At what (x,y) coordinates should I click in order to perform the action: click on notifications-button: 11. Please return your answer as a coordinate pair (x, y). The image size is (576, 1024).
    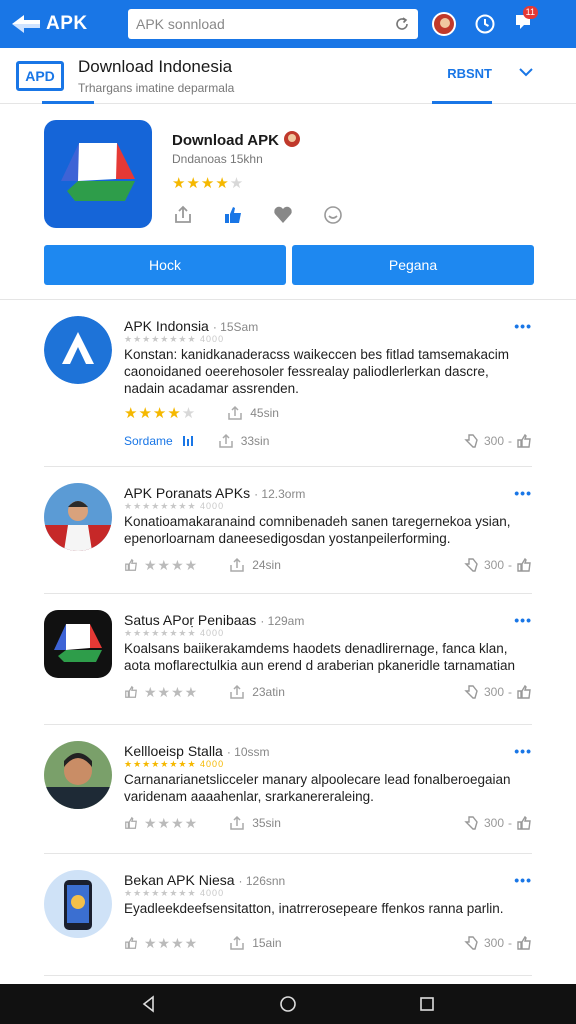
    Looking at the image, I should click on (526, 21).